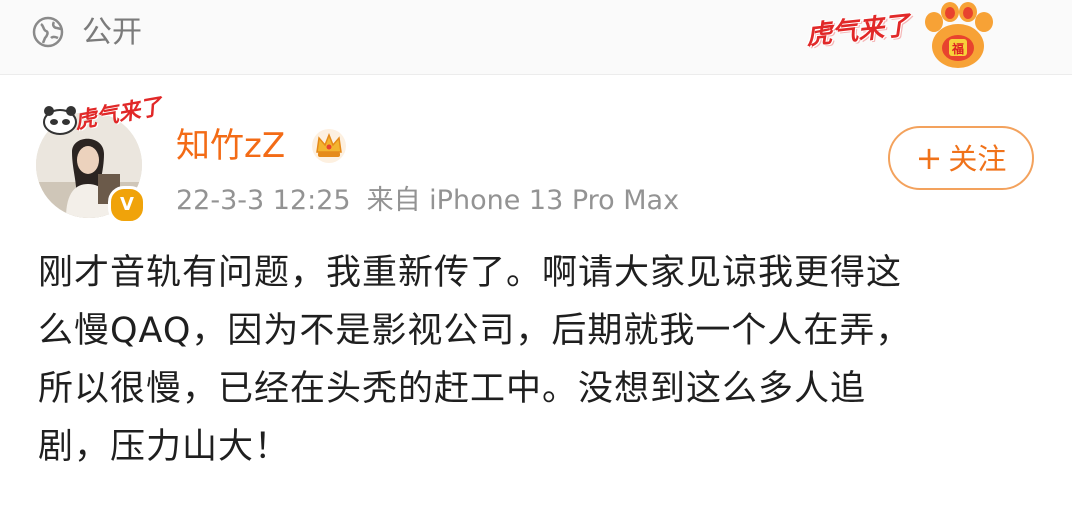 This screenshot has height=514, width=1072. I want to click on globe-icon, so click(48, 32).